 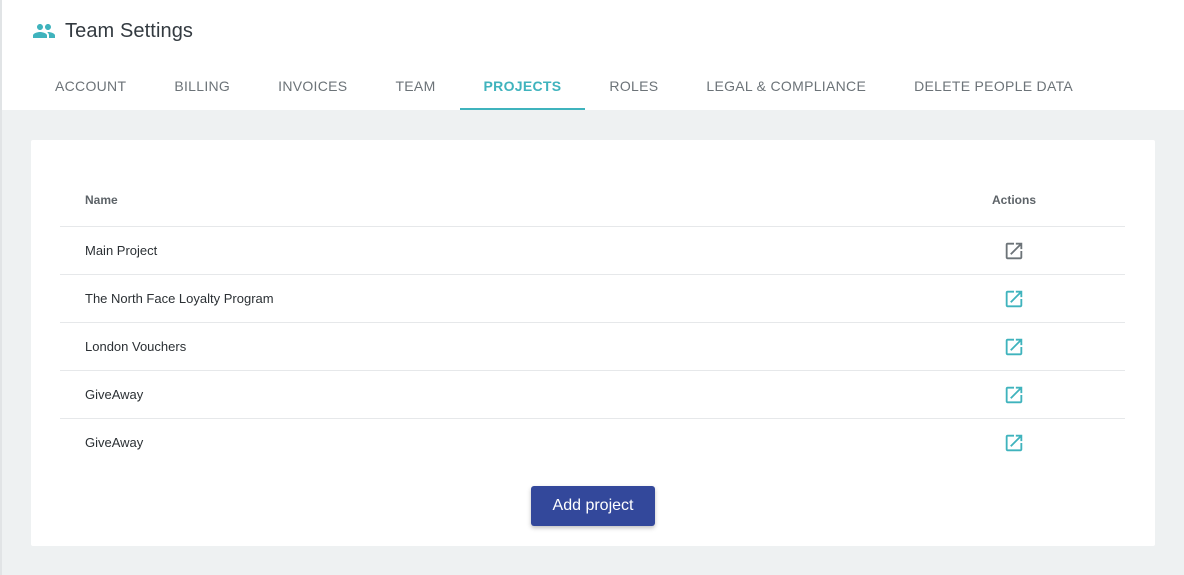 What do you see at coordinates (1013, 200) in the screenshot?
I see `column-header-actions: Actions` at bounding box center [1013, 200].